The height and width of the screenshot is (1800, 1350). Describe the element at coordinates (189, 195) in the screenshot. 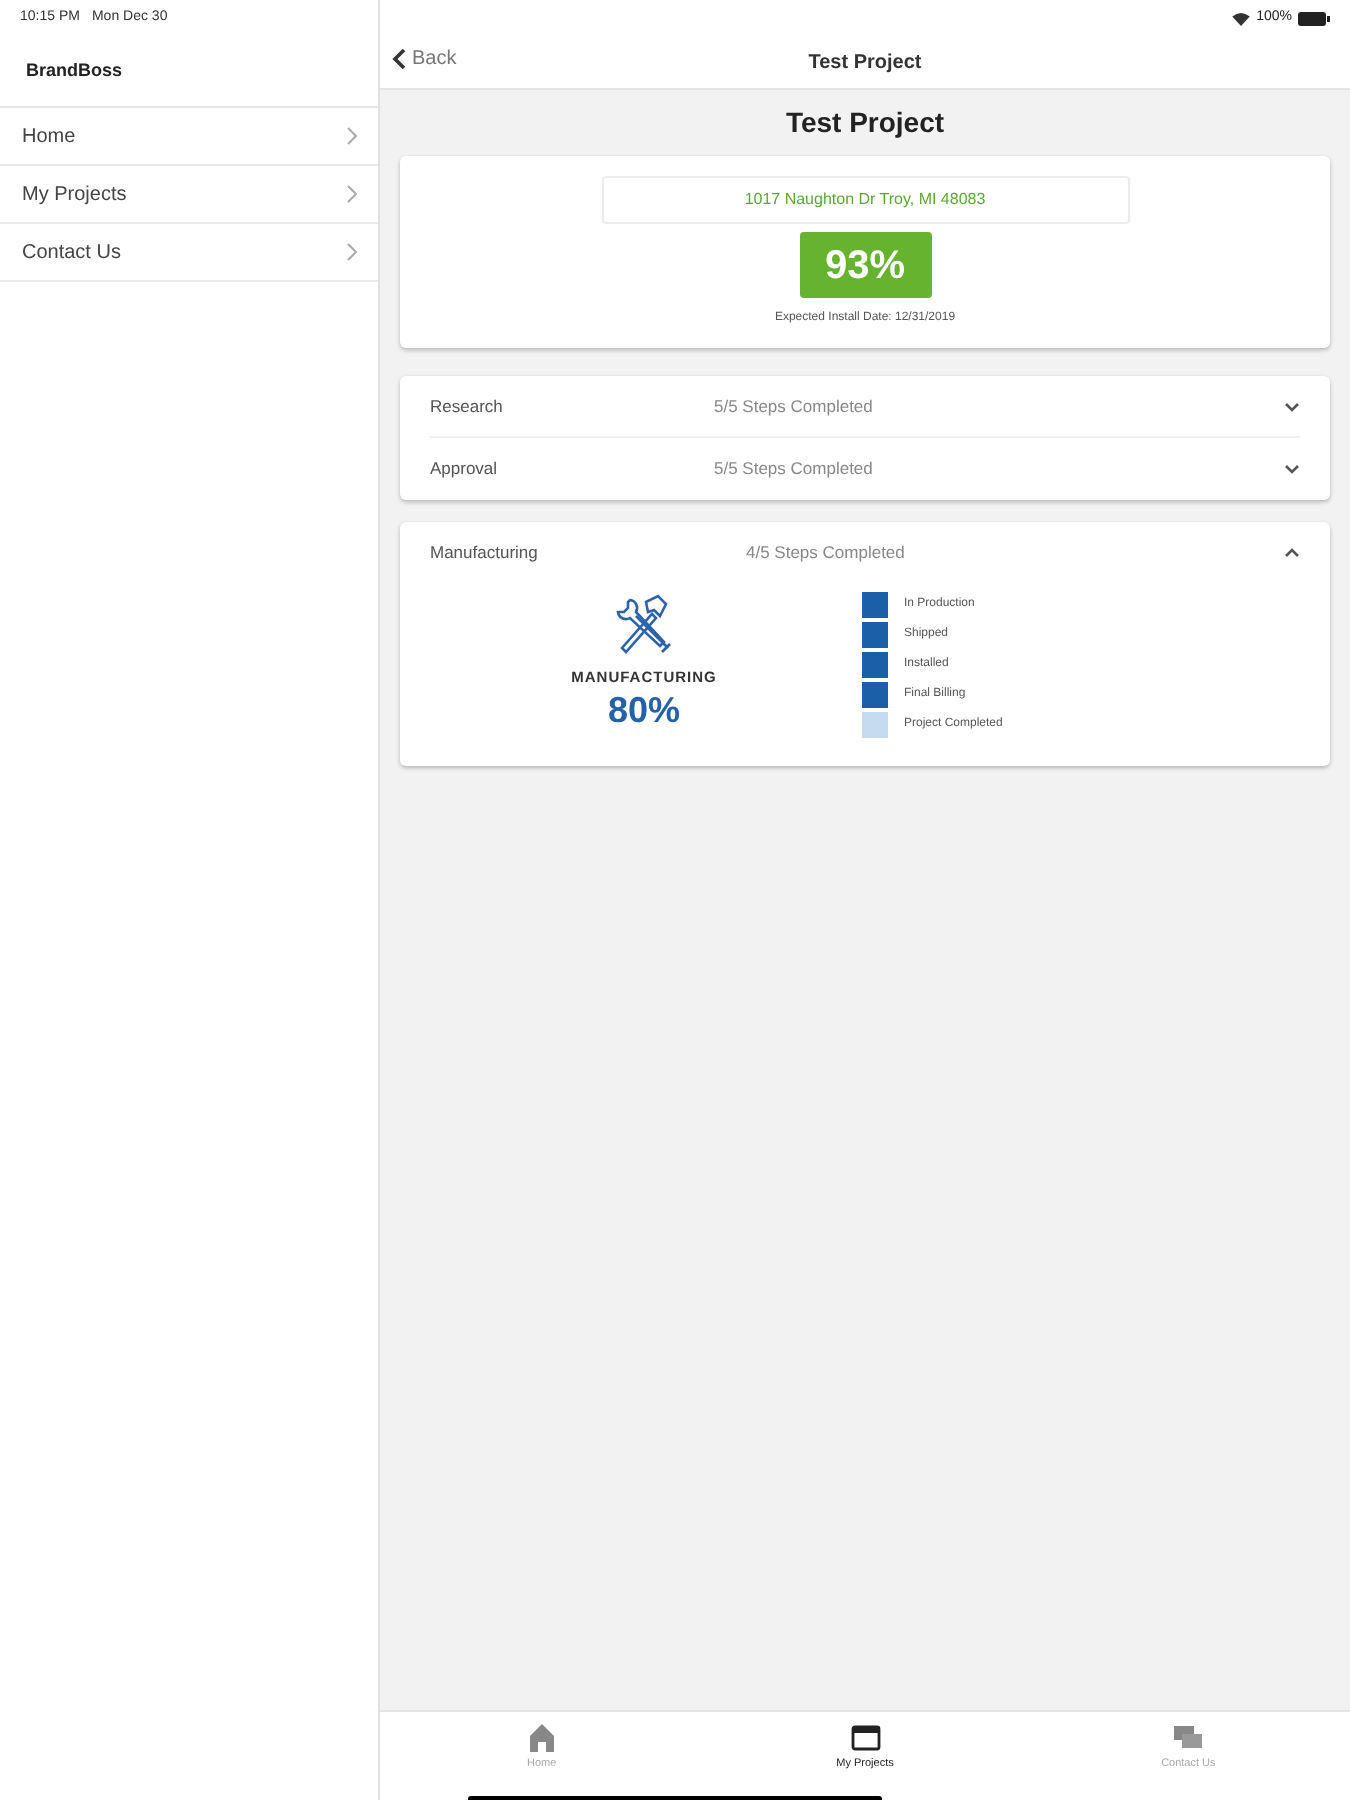

I see `sidebar-item: My Projects` at that location.